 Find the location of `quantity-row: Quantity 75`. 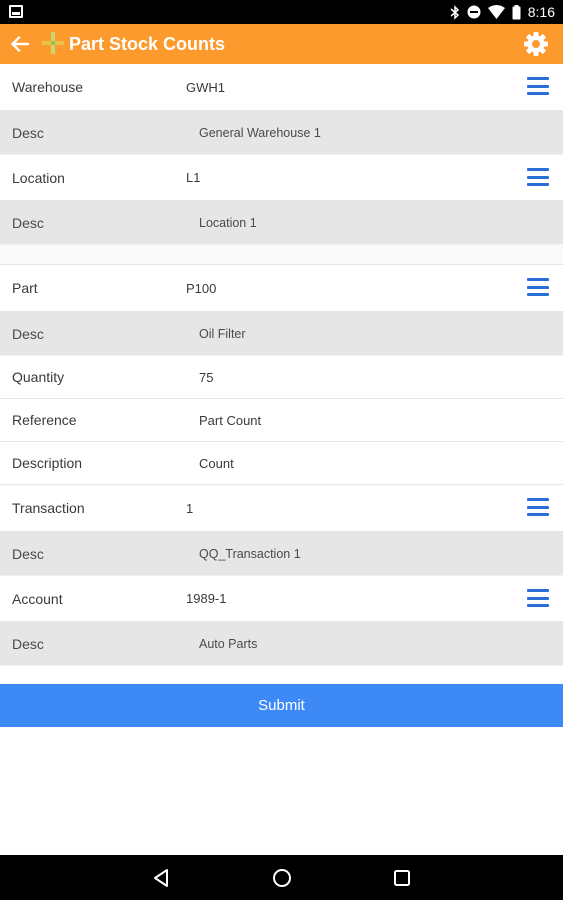

quantity-row: Quantity 75 is located at coordinates (281, 377).